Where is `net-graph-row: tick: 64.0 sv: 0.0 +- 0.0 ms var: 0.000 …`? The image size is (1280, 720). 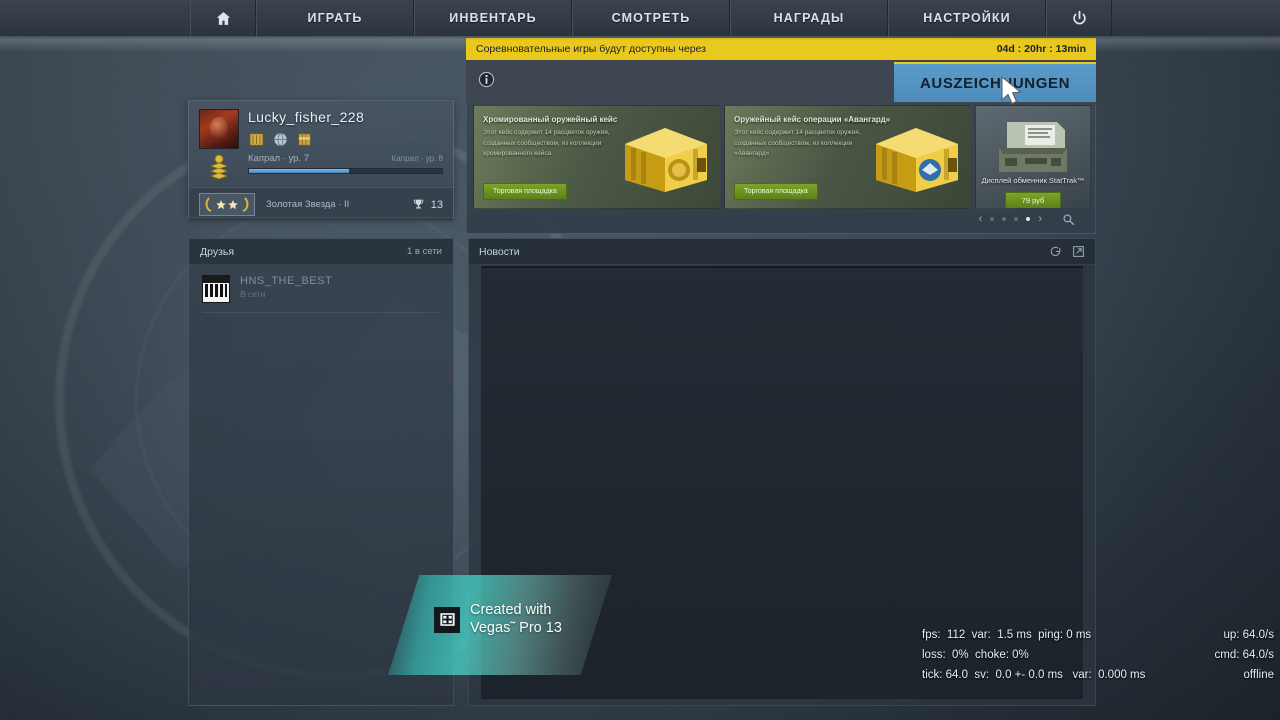 net-graph-row: tick: 64.0 sv: 0.0 +- 0.0 ms var: 0.000 … is located at coordinates (1098, 676).